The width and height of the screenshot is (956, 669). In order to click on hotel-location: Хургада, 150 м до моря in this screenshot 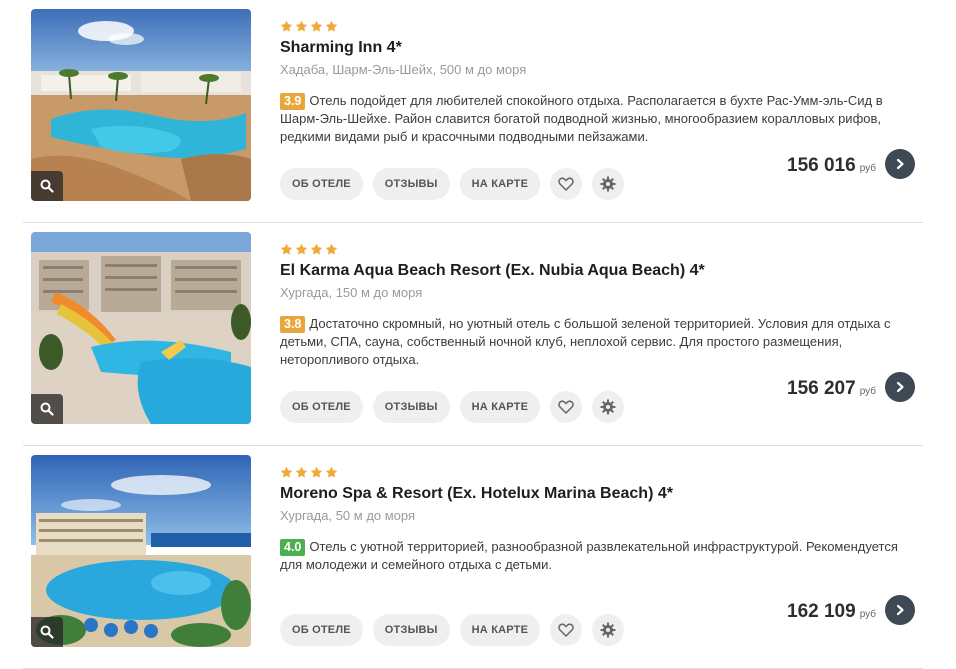, I will do `click(351, 292)`.